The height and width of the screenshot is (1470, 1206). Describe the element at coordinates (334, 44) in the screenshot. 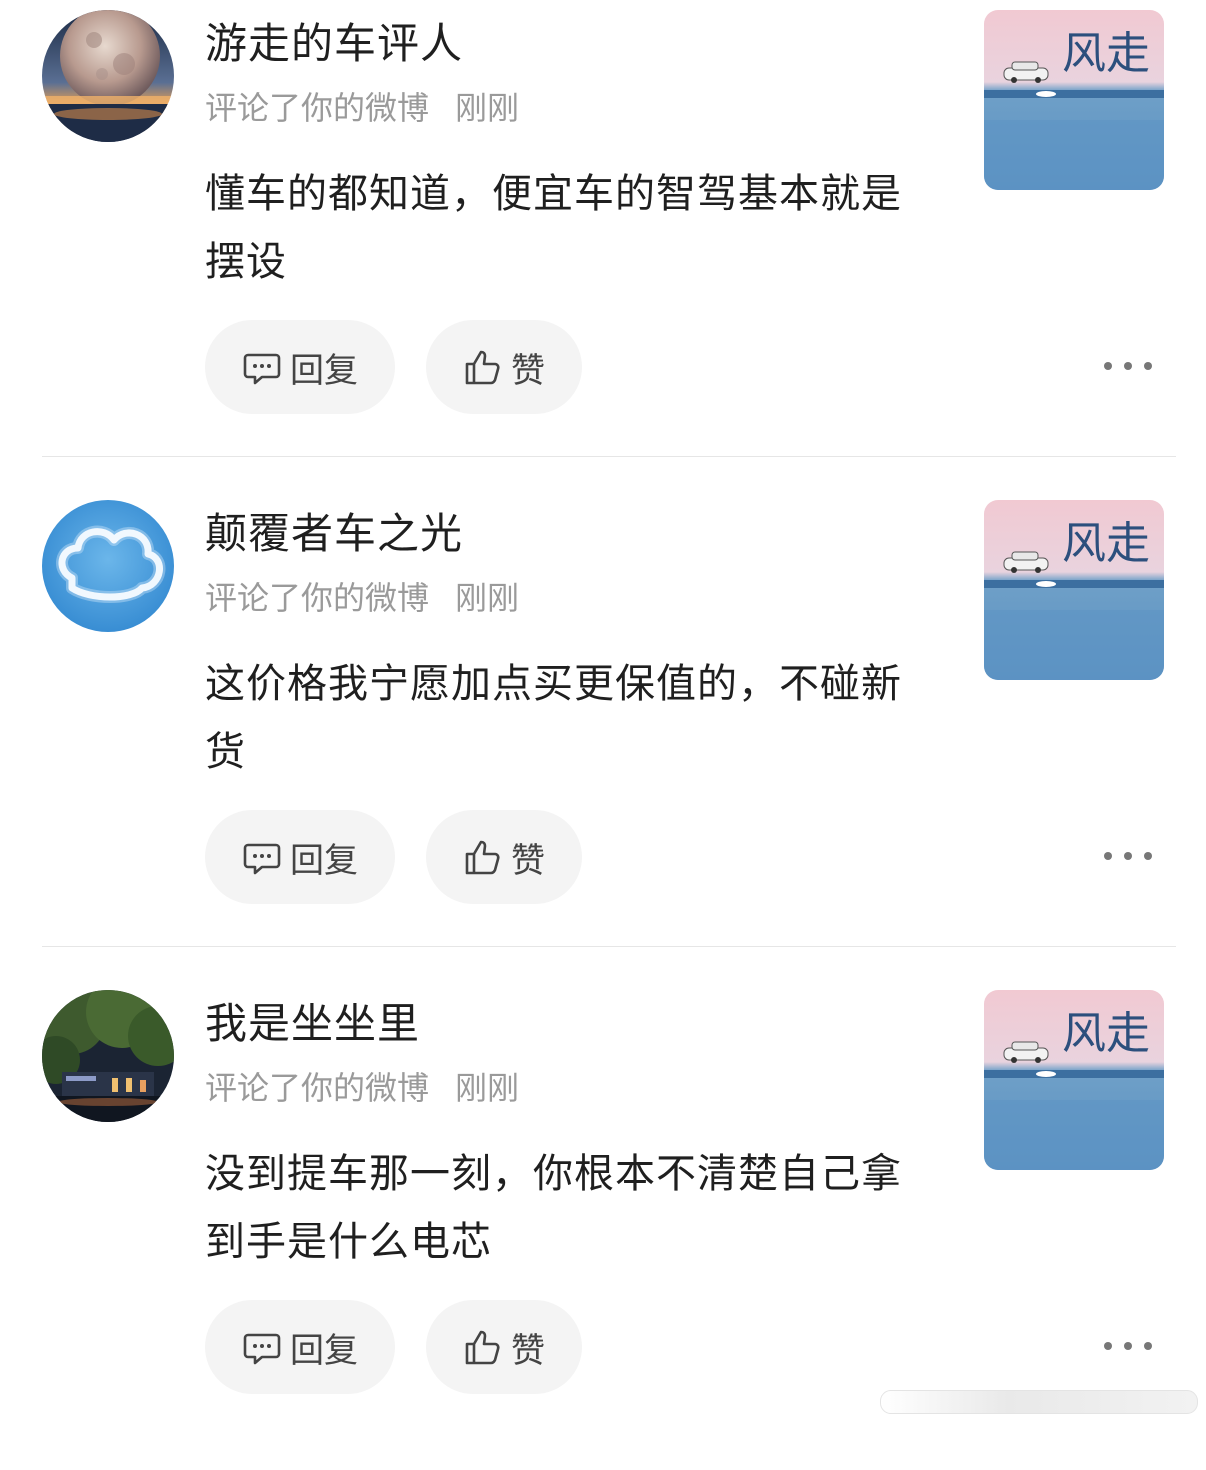

I see `username: 游走的车评人` at that location.